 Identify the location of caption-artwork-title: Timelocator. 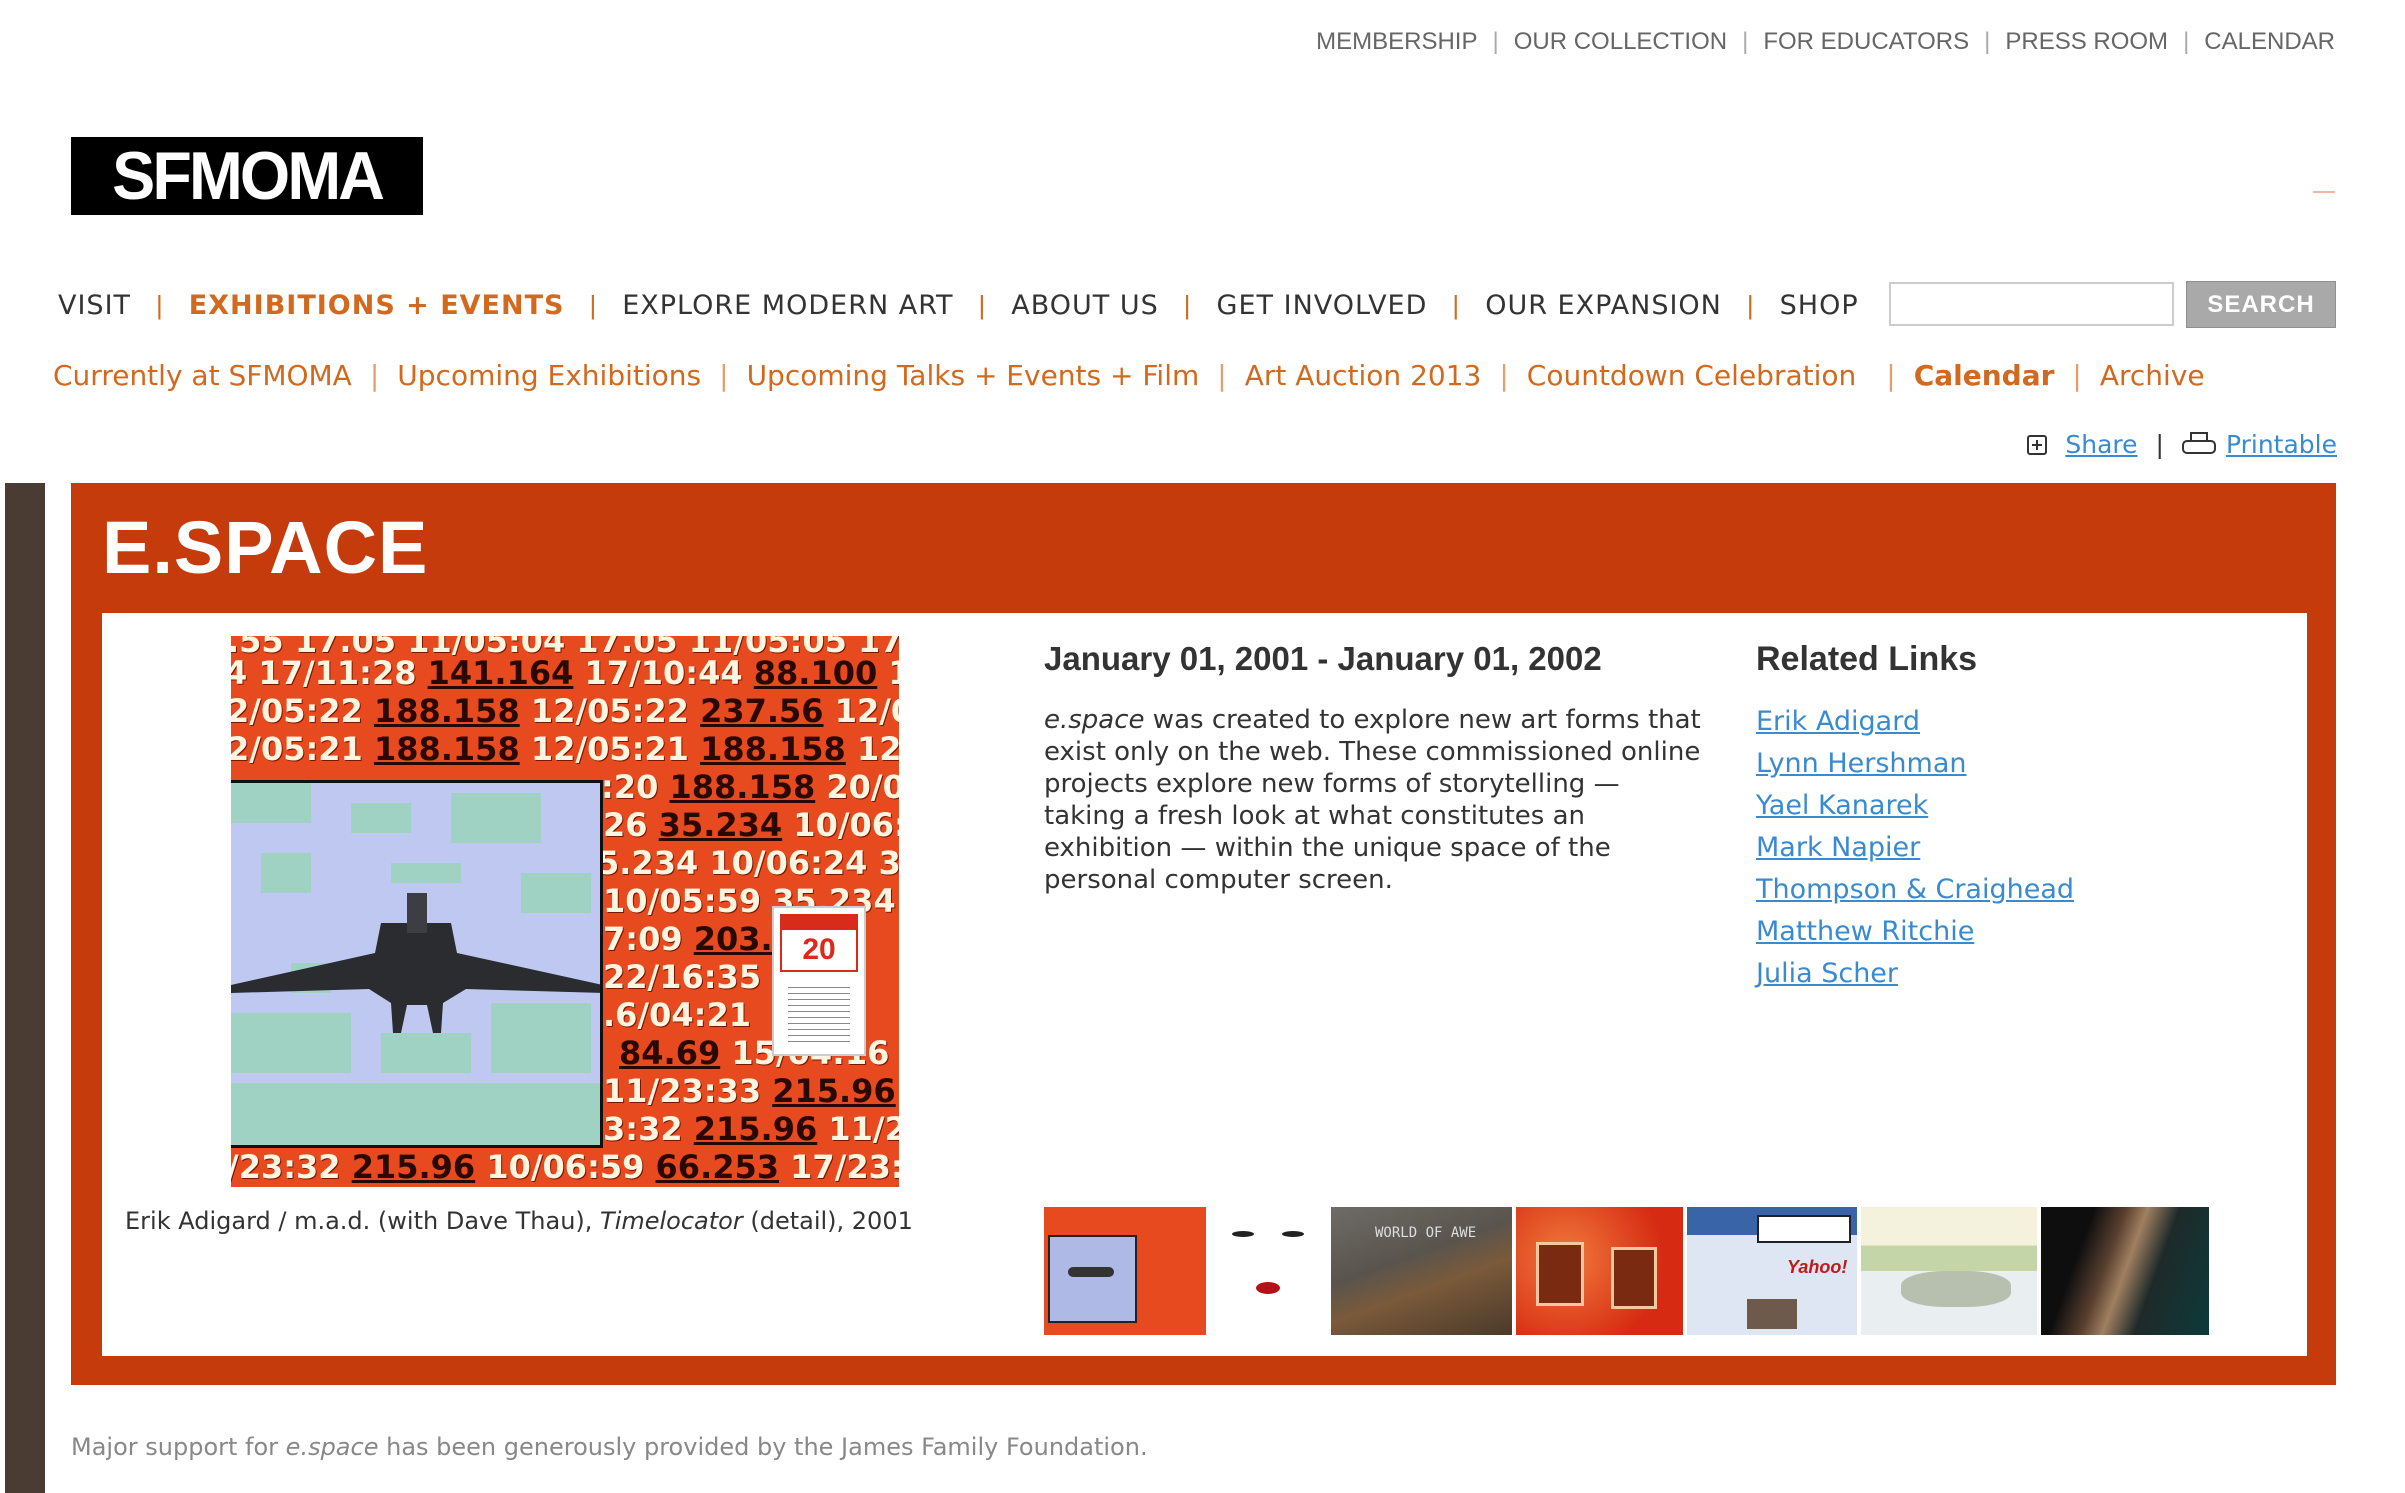
(671, 1221).